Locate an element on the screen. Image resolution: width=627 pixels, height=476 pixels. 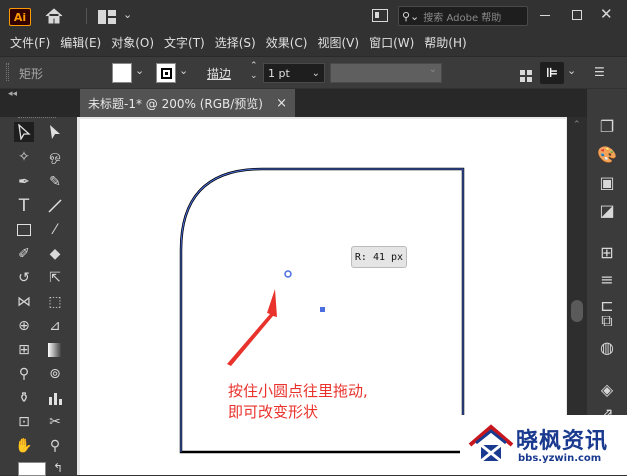
pen-tool-icon: ✒ is located at coordinates (24, 182).